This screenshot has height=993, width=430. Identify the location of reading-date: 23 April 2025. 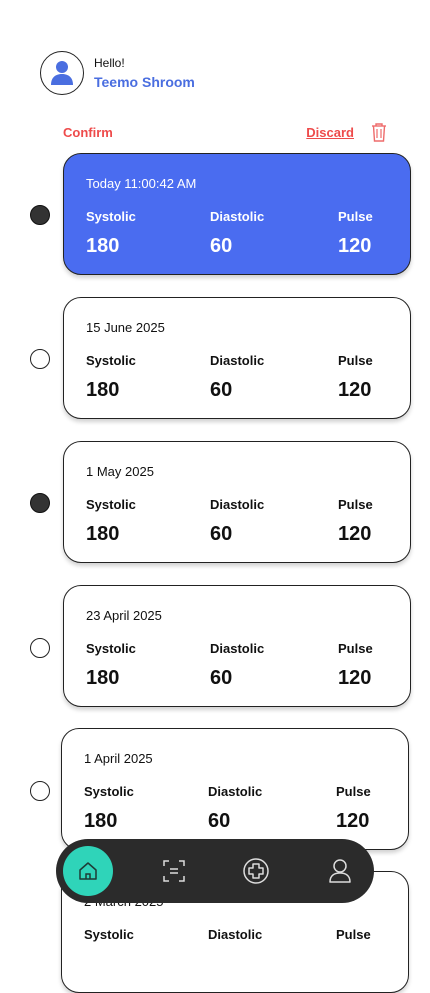
(124, 615).